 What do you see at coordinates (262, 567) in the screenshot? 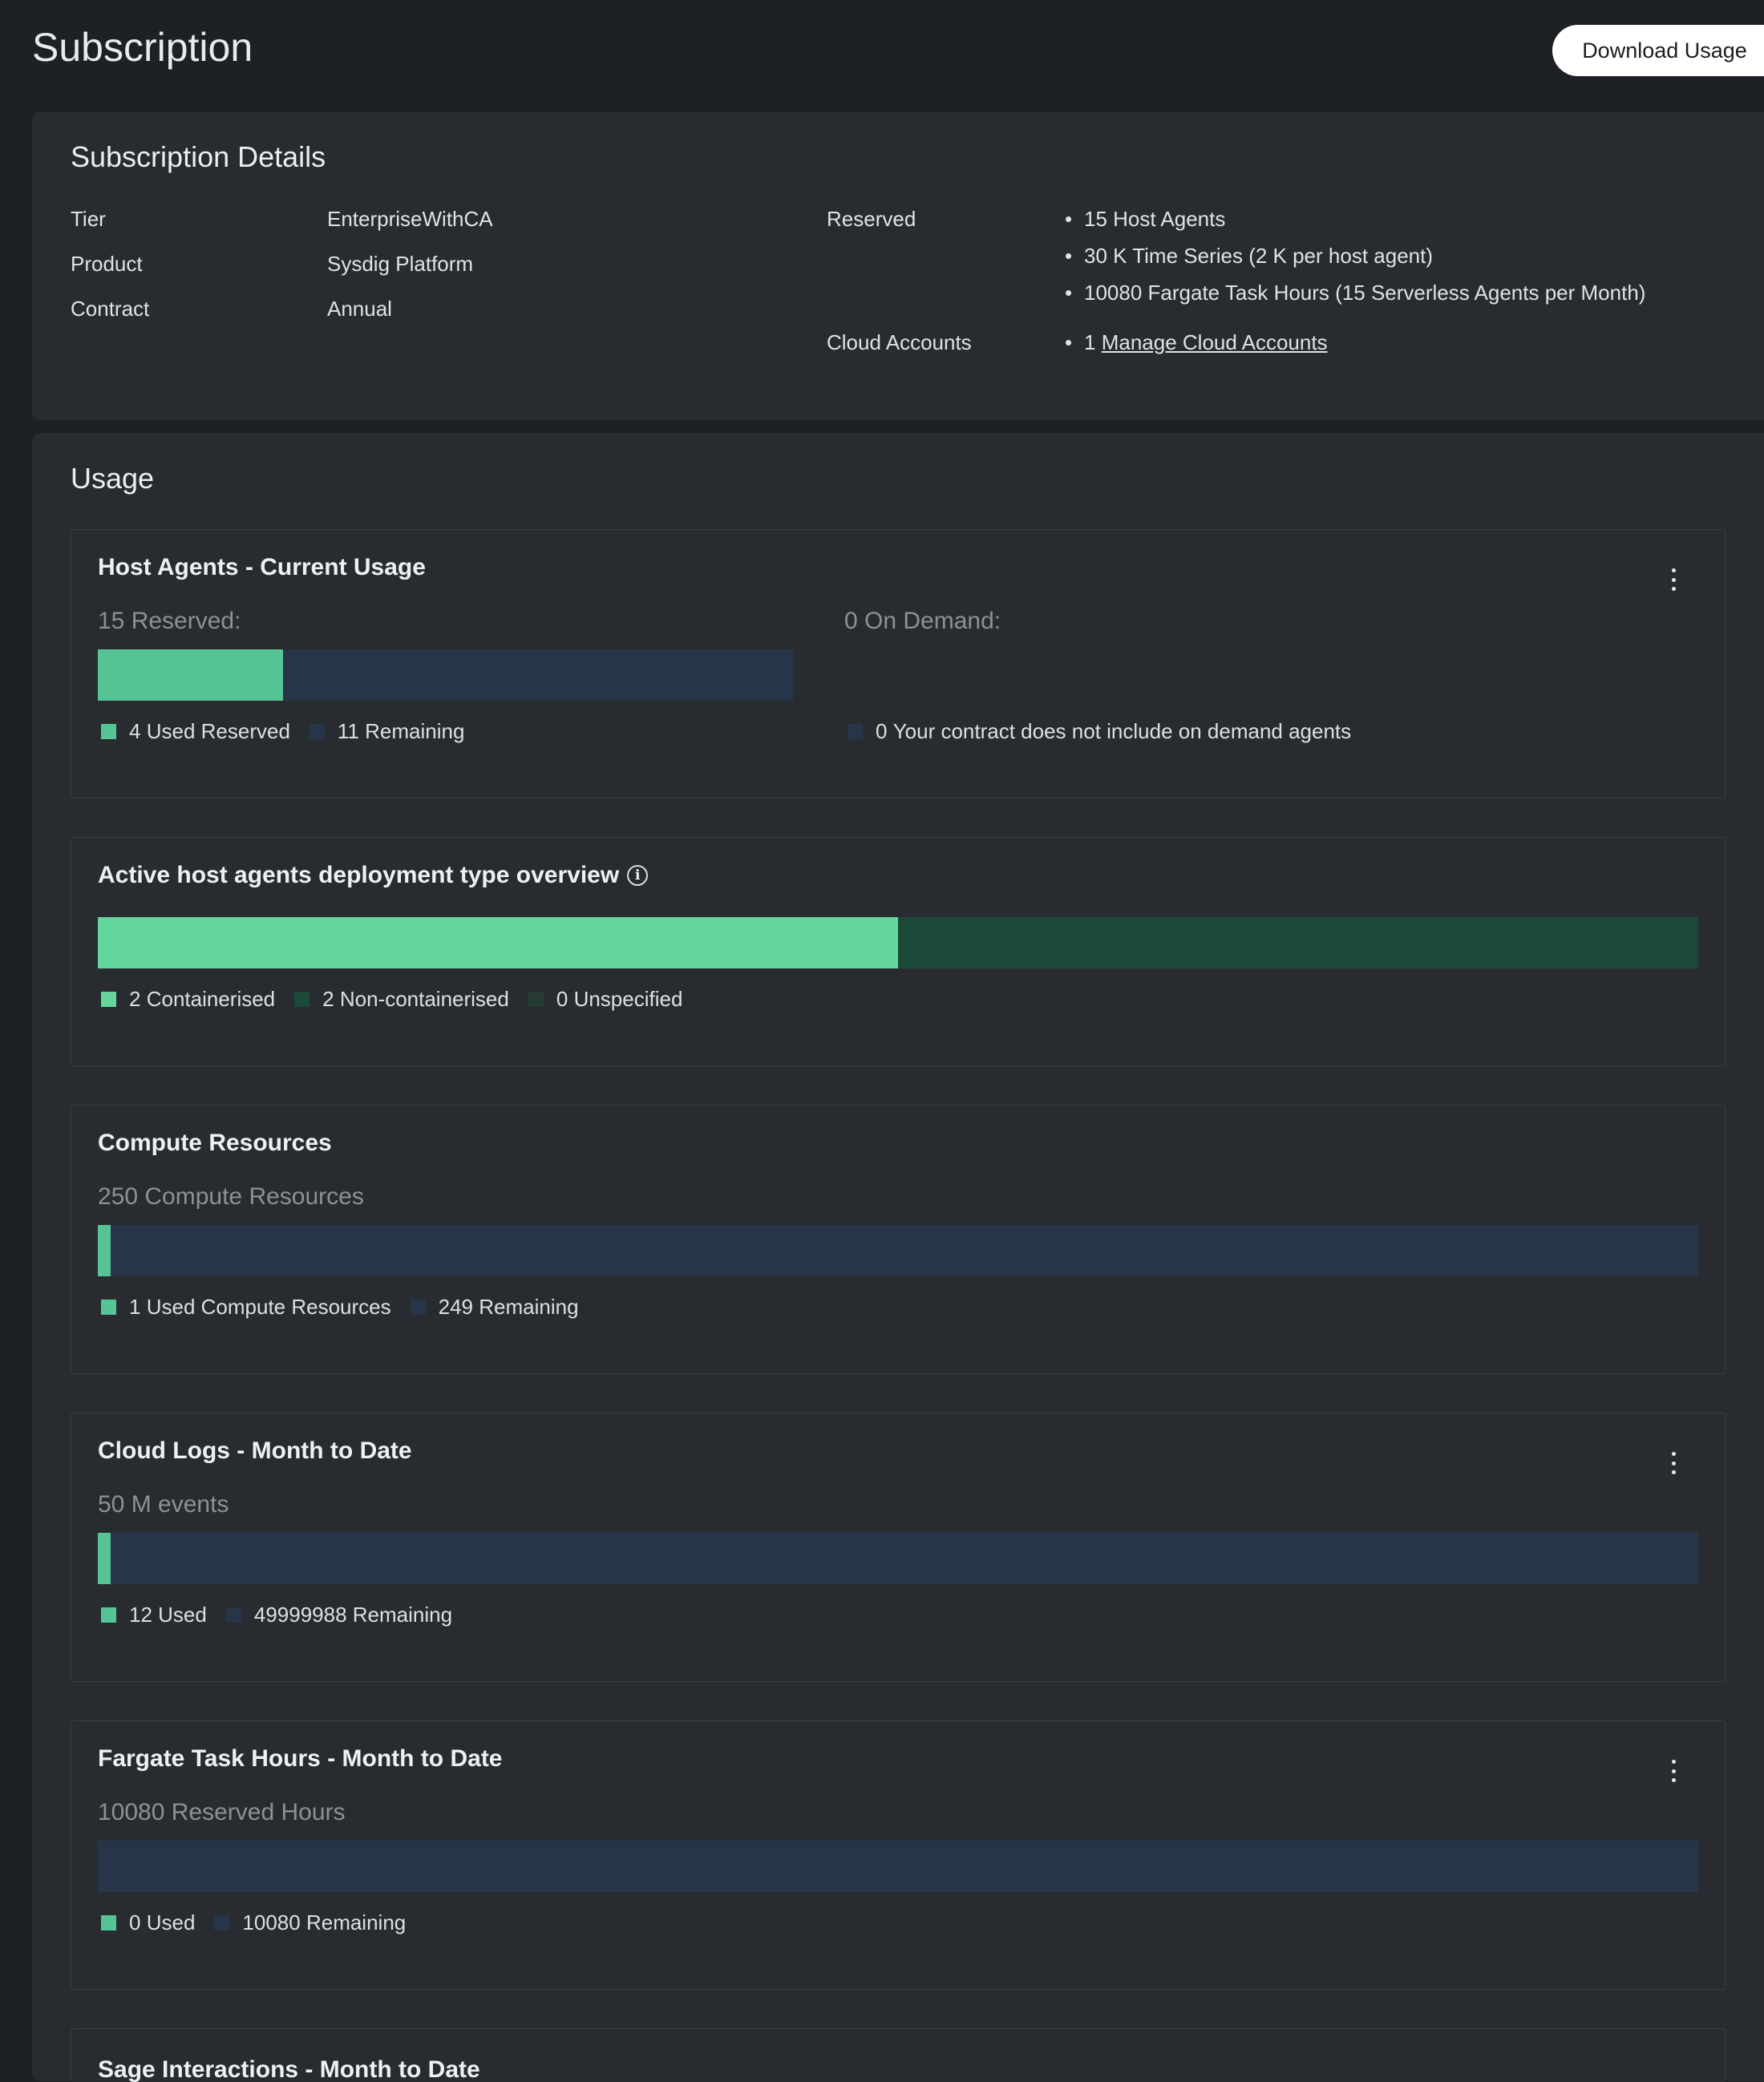
I see `host-agents-title: Host Agents - Current Usage` at bounding box center [262, 567].